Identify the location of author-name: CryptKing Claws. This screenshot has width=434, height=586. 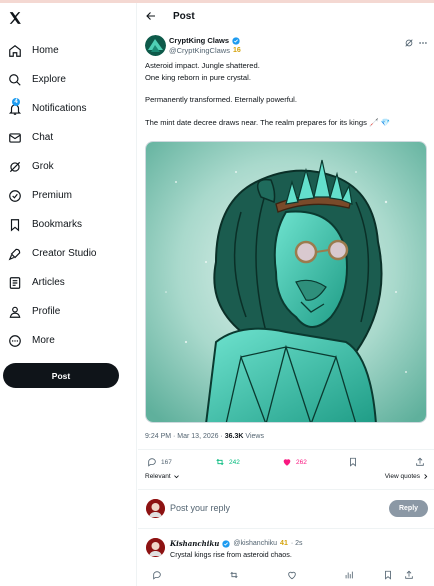
(199, 40).